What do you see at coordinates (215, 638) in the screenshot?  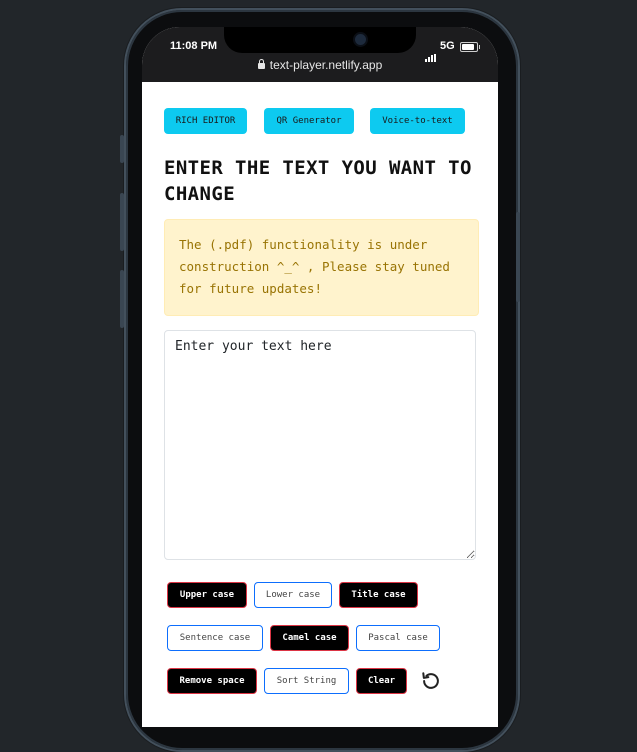 I see `sentence-case-button: Sentence case` at bounding box center [215, 638].